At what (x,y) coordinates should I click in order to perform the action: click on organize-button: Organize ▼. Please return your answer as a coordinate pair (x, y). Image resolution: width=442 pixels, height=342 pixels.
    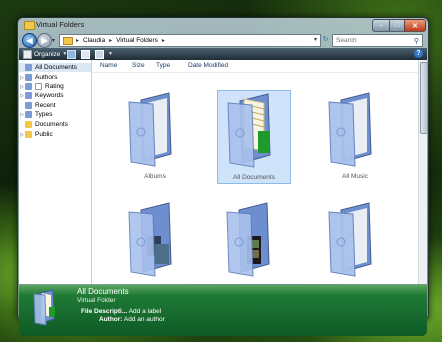
    Looking at the image, I should click on (45, 54).